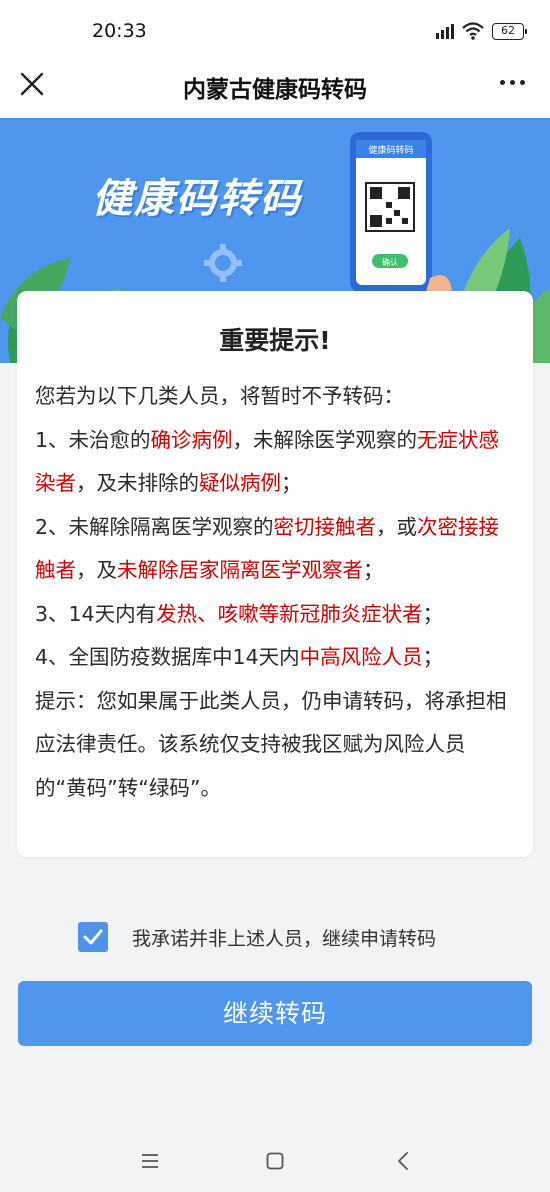 The image size is (550, 1192). Describe the element at coordinates (512, 82) in the screenshot. I see `more-button` at that location.